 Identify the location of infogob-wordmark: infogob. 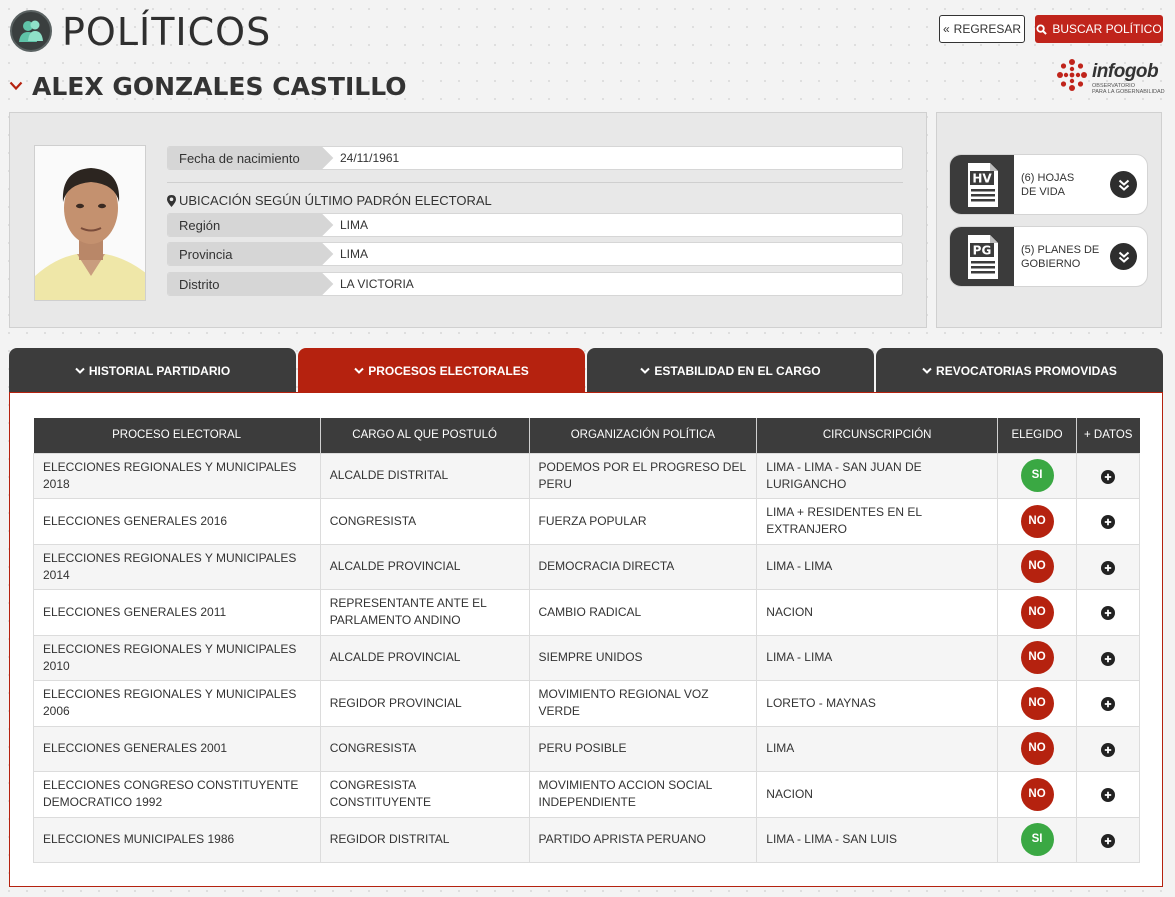
(1125, 71).